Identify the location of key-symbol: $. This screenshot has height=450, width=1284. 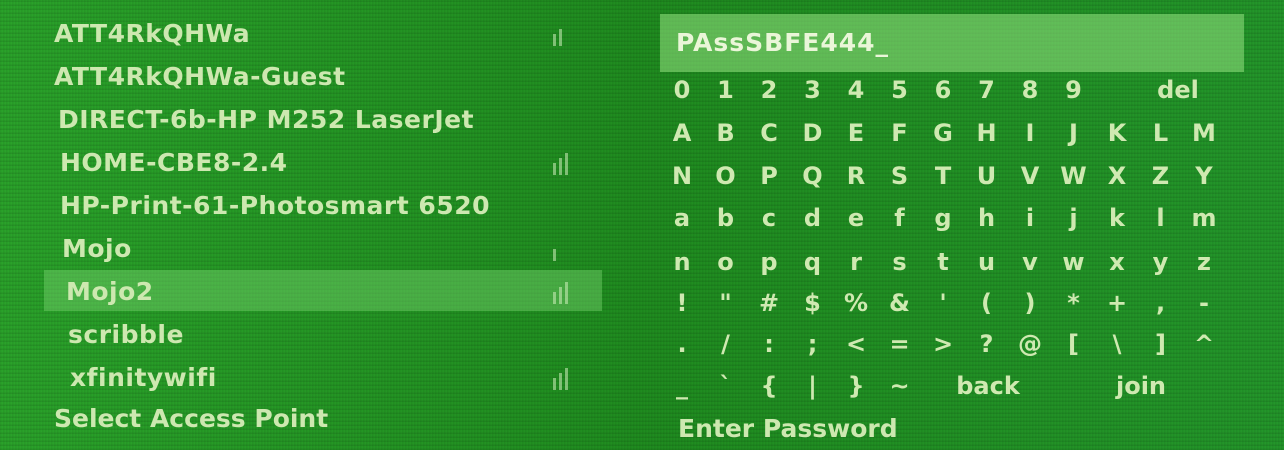
(813, 303).